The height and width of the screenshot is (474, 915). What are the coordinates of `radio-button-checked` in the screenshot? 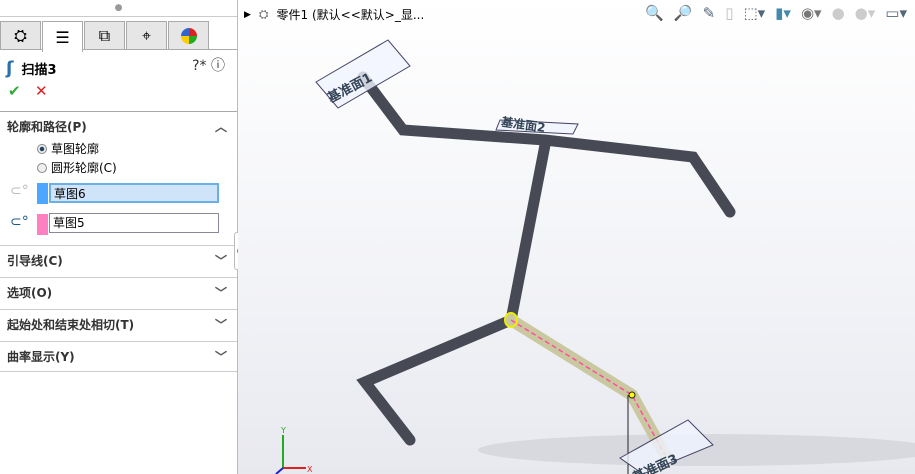 It's located at (42, 148).